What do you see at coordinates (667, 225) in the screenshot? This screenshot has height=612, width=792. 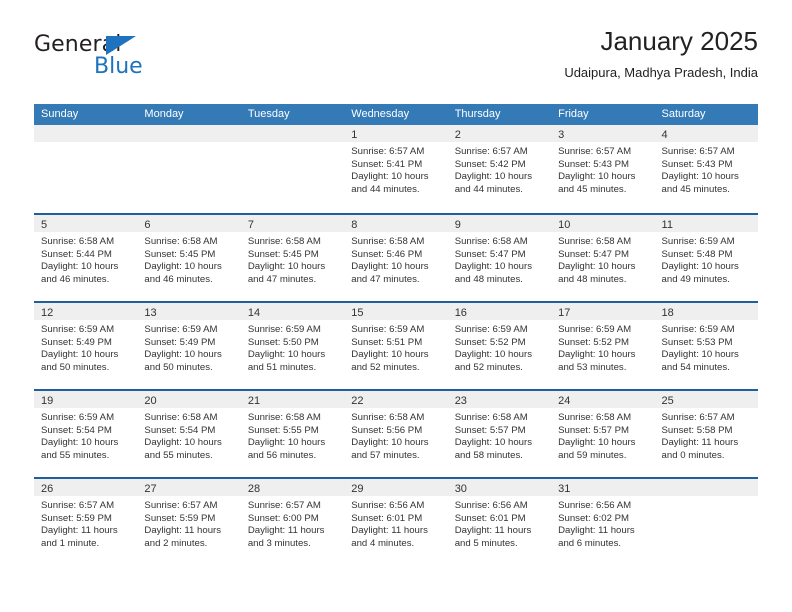 I see `day-number: 11` at bounding box center [667, 225].